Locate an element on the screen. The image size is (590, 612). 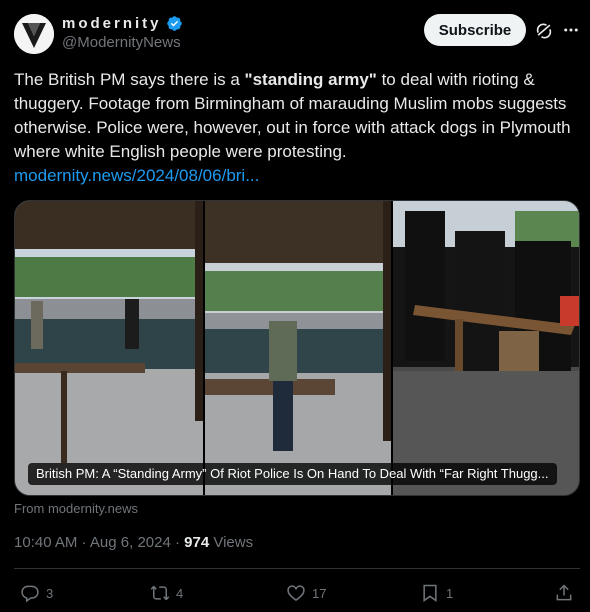
views-label: Views is located at coordinates (231, 542).